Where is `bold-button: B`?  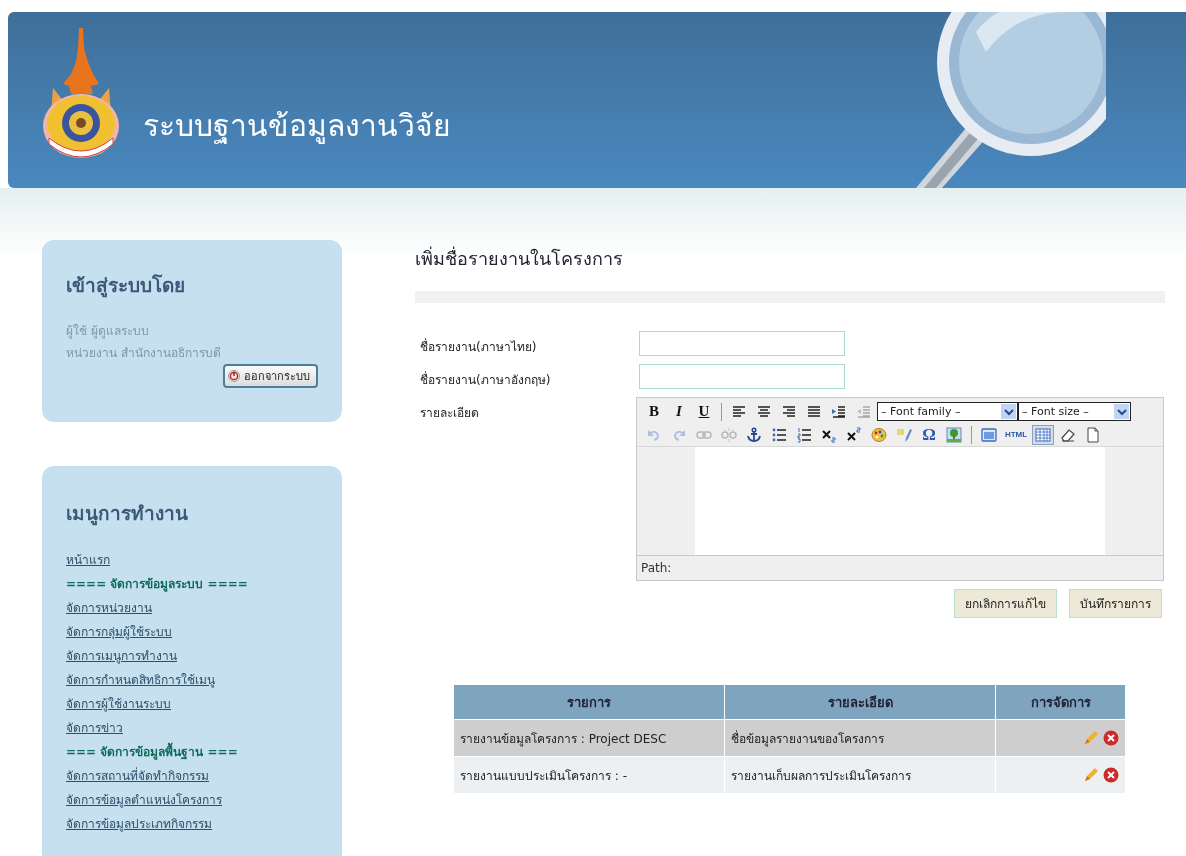 bold-button: B is located at coordinates (654, 411).